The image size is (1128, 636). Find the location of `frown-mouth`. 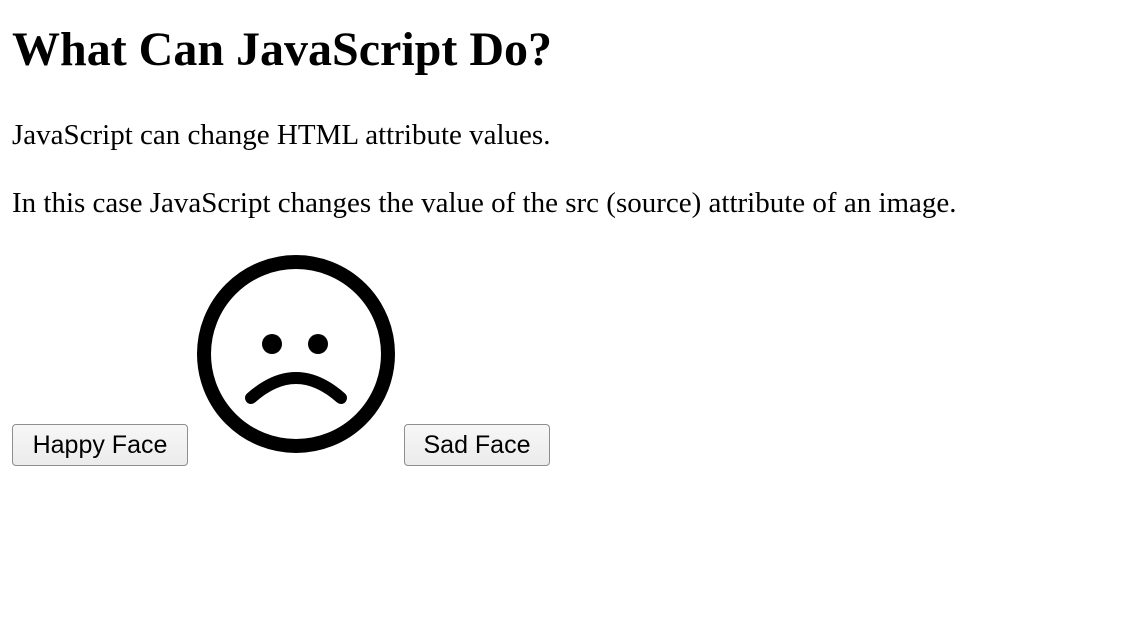

frown-mouth is located at coordinates (296, 388).